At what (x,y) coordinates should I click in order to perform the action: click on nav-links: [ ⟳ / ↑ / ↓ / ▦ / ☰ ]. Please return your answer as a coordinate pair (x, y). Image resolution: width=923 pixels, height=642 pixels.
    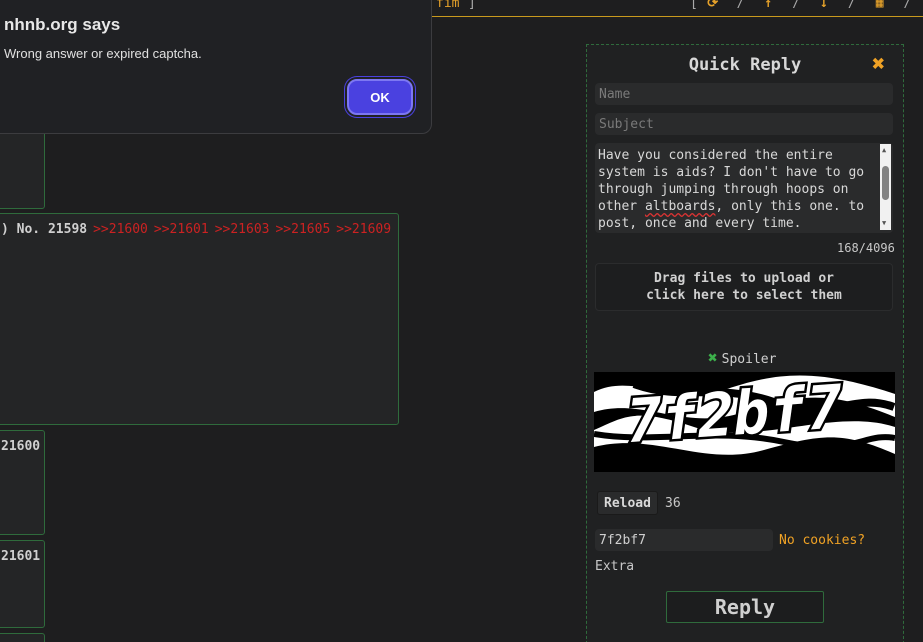
    Looking at the image, I should click on (806, 5).